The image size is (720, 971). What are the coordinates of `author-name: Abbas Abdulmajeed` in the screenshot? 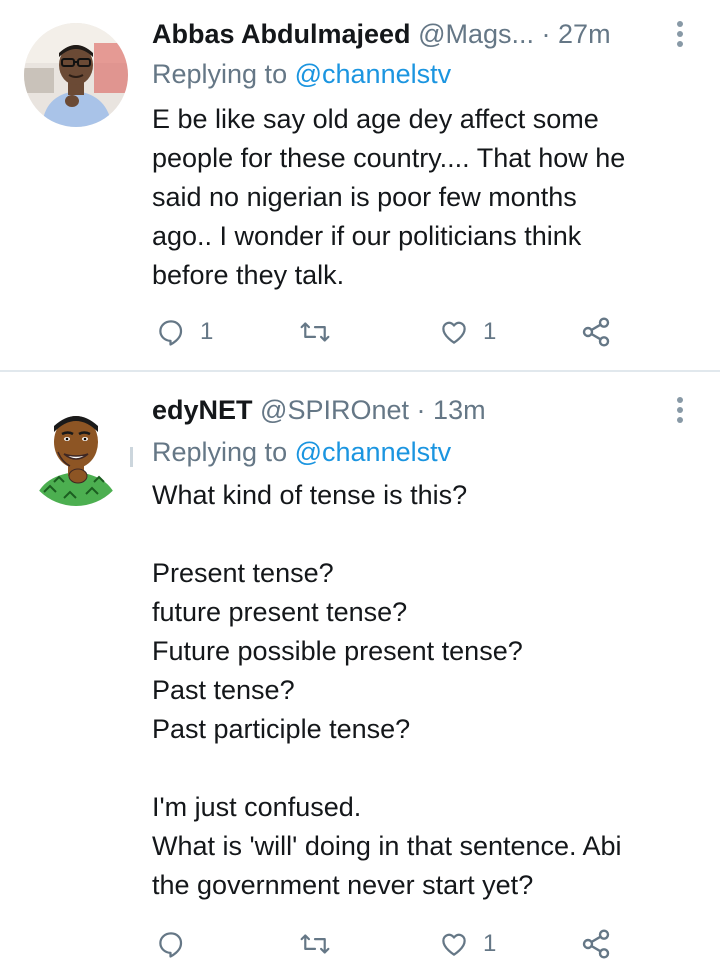 It's located at (281, 34).